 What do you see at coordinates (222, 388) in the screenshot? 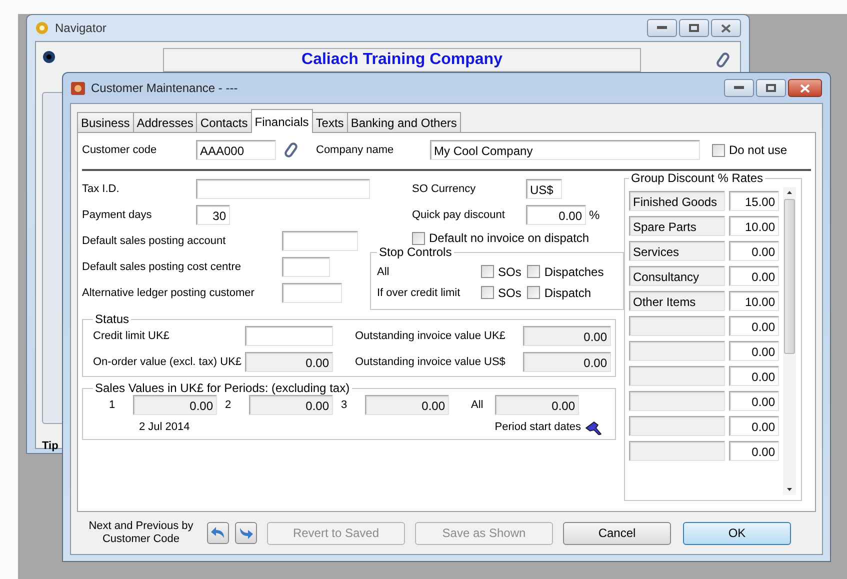
I see `group-title: Sales Values in UK£ for Periods: (excluding tax)` at bounding box center [222, 388].